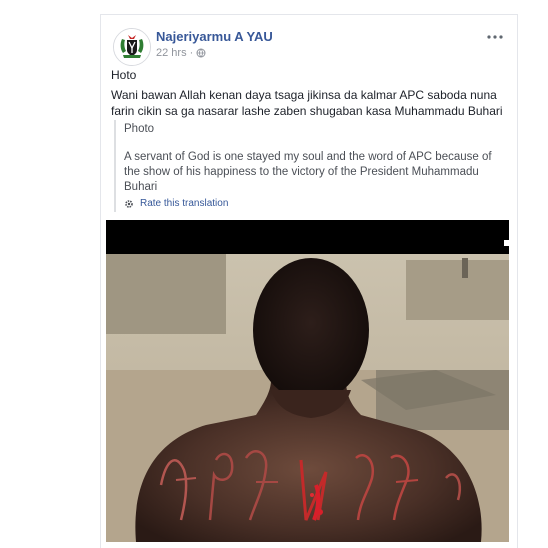 Image resolution: width=548 pixels, height=548 pixels. I want to click on author-name: Najeriyarmu A YAU, so click(214, 36).